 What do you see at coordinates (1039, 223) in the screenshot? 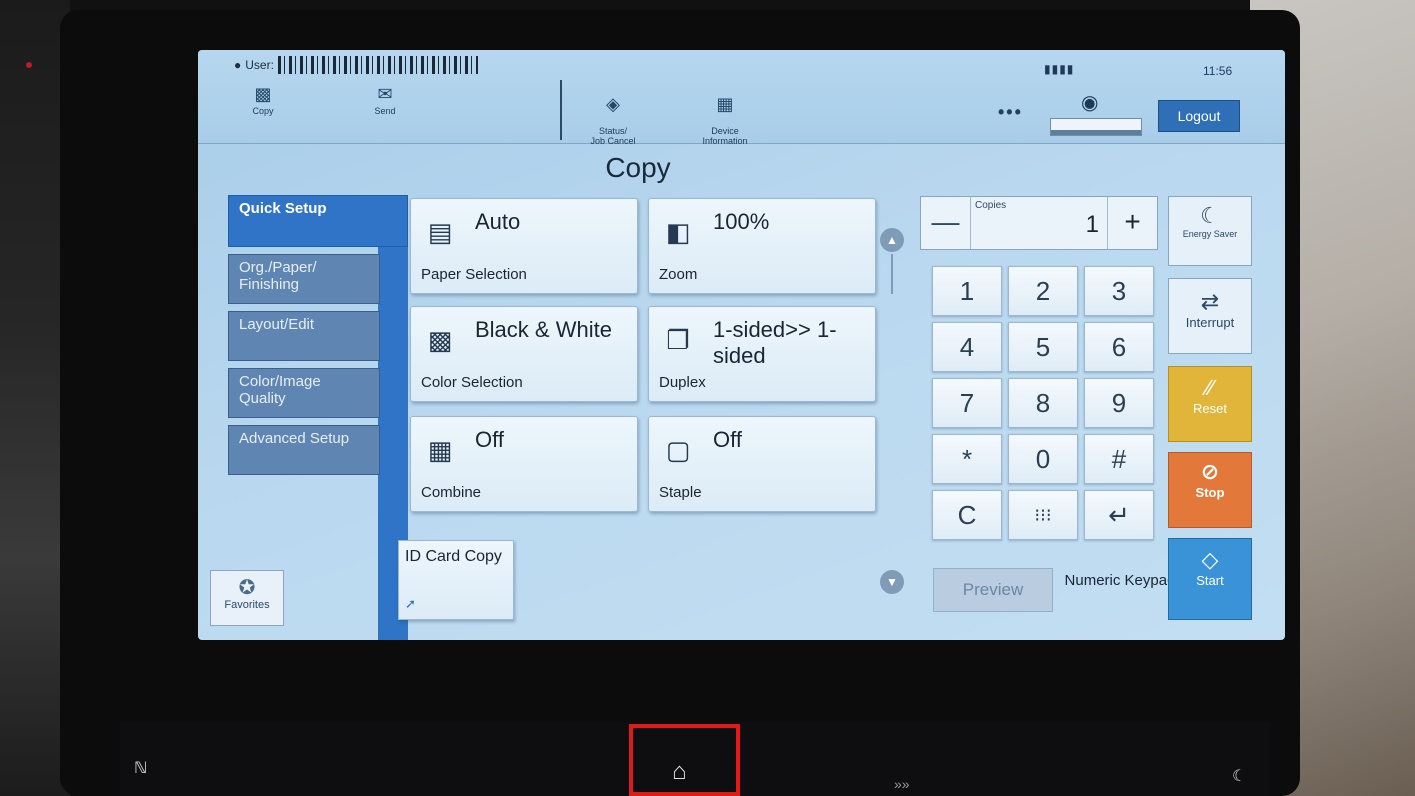
I see `copies-stepper: — Copies 1 +` at bounding box center [1039, 223].